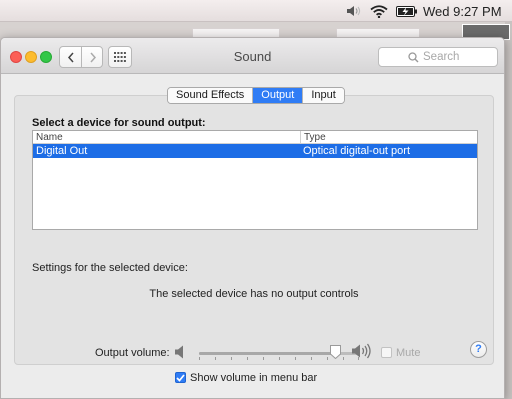 Image resolution: width=512 pixels, height=399 pixels. What do you see at coordinates (354, 11) in the screenshot?
I see `volume-icon` at bounding box center [354, 11].